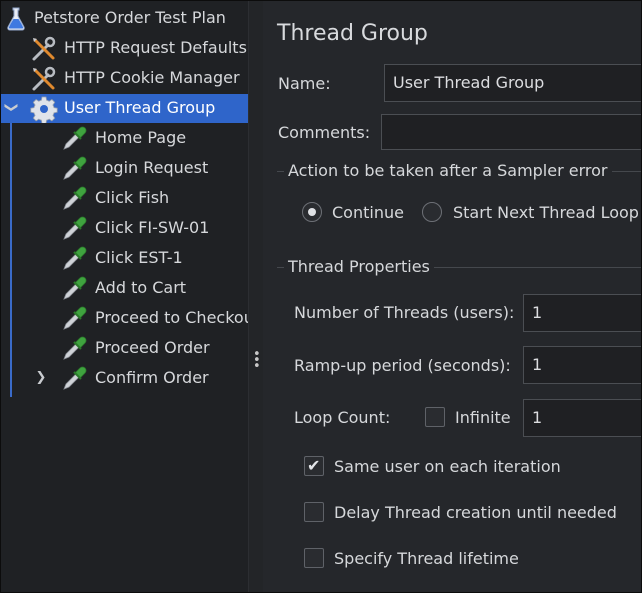  What do you see at coordinates (314, 558) in the screenshot?
I see `specify-thread-lifetime-checkbox` at bounding box center [314, 558].